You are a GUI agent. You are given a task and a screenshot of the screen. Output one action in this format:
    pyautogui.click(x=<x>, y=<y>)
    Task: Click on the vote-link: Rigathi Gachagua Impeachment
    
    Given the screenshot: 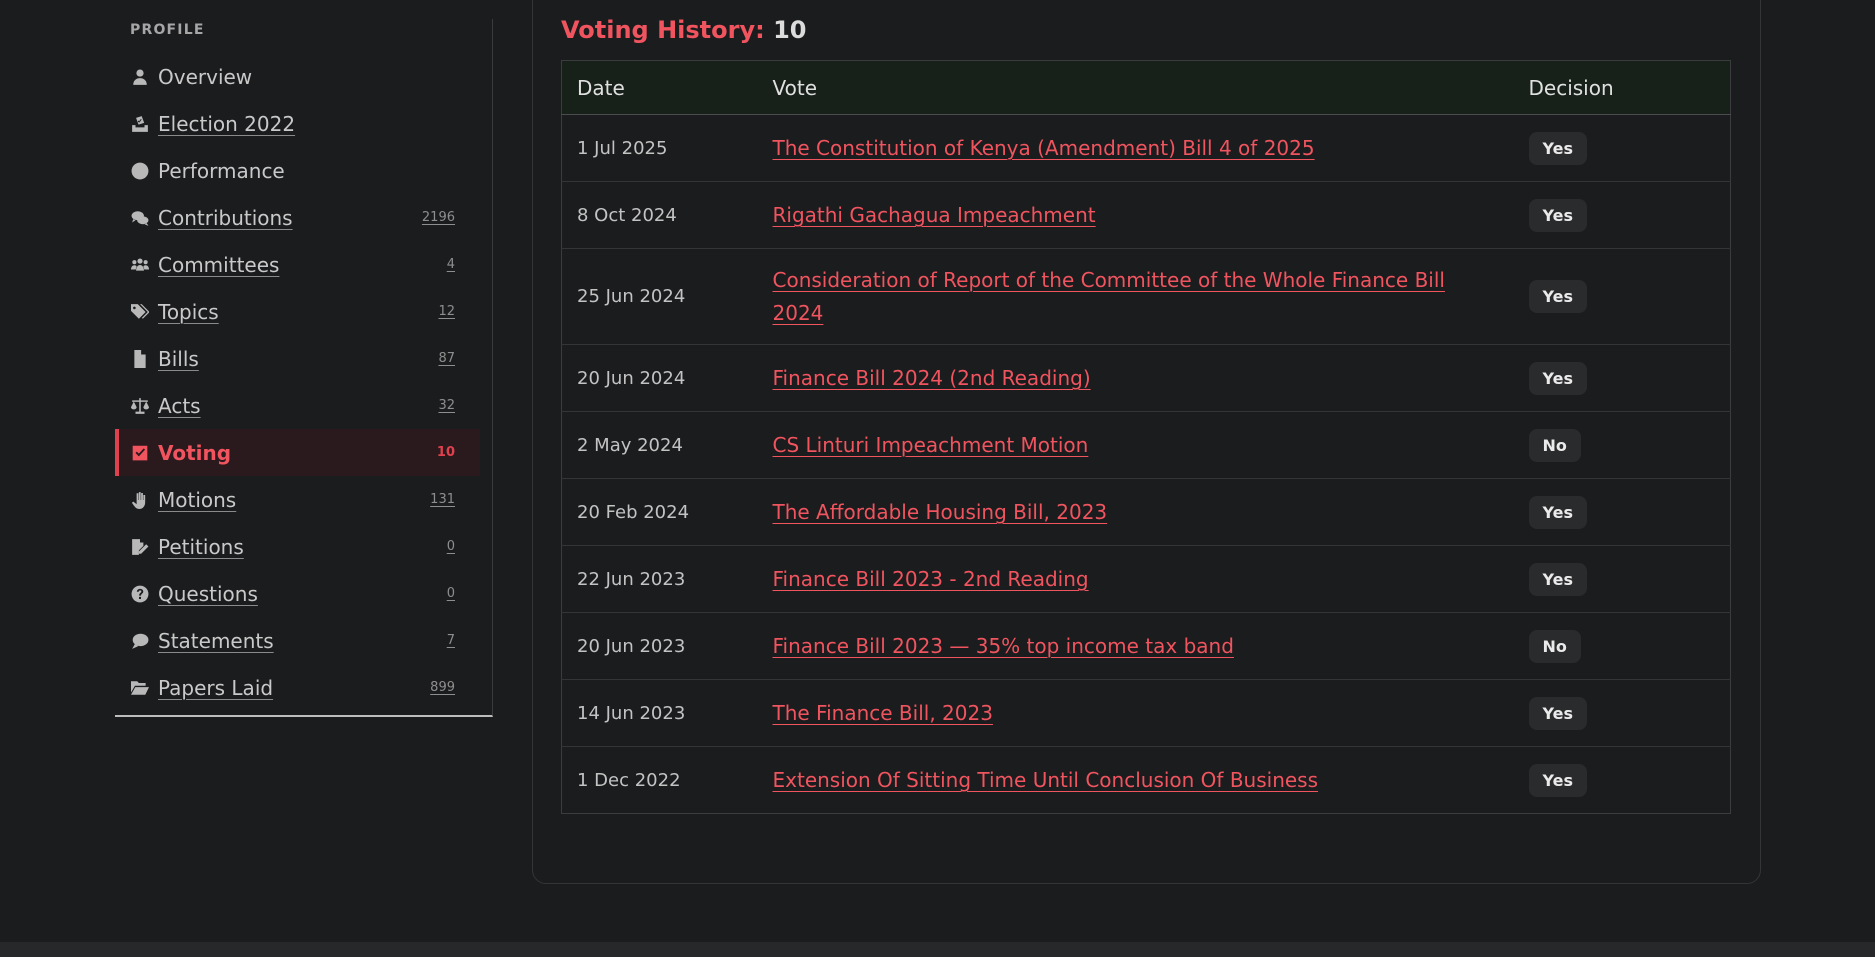 What is the action you would take?
    pyautogui.click(x=943, y=215)
    